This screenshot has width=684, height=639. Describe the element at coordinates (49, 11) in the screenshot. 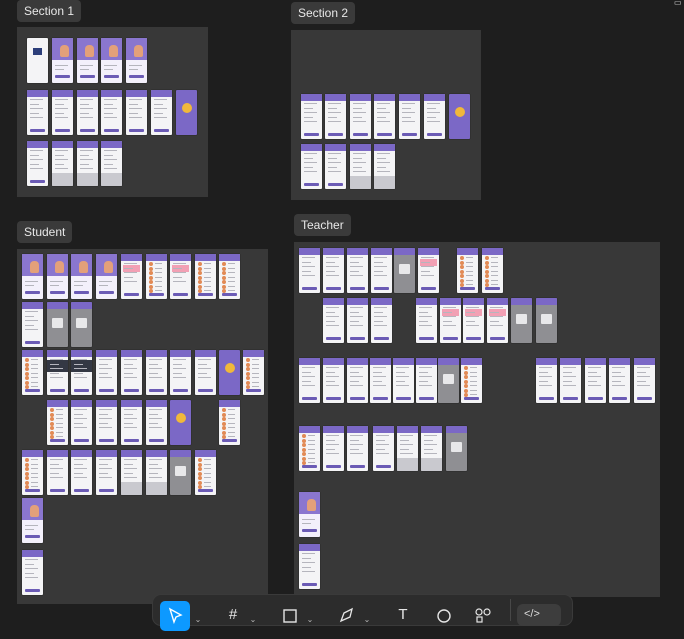

I see `section-label-section-1: Section 1` at that location.